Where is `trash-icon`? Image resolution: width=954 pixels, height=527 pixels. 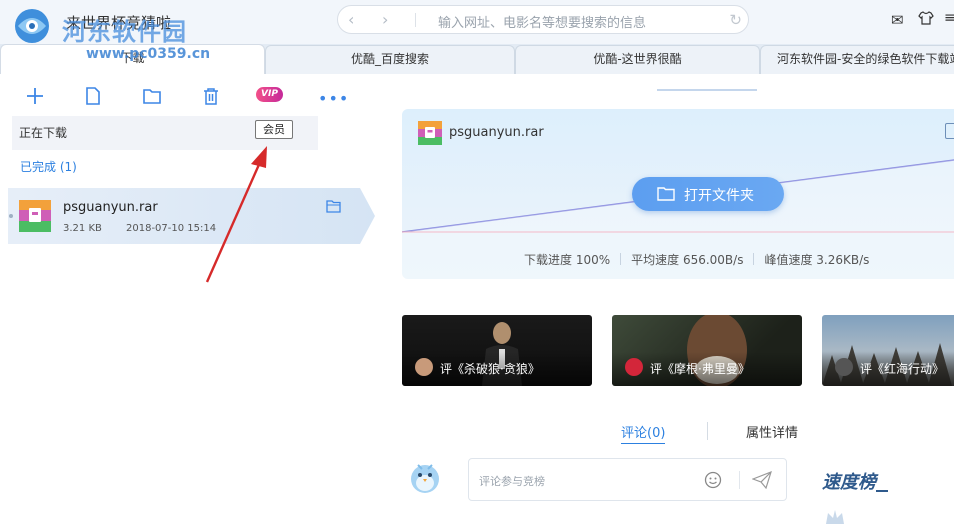 trash-icon is located at coordinates (211, 96).